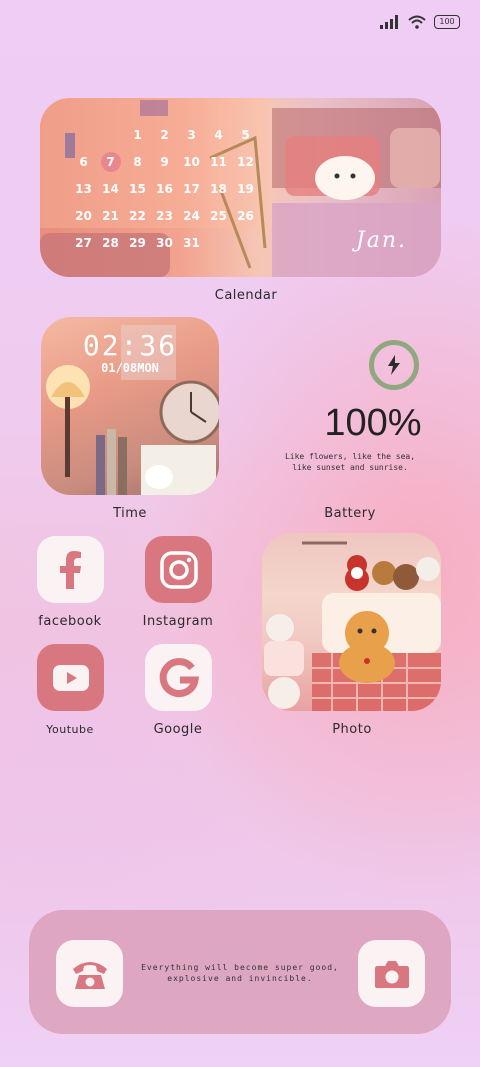 This screenshot has width=480, height=1067. I want to click on facebook-app, so click(70, 569).